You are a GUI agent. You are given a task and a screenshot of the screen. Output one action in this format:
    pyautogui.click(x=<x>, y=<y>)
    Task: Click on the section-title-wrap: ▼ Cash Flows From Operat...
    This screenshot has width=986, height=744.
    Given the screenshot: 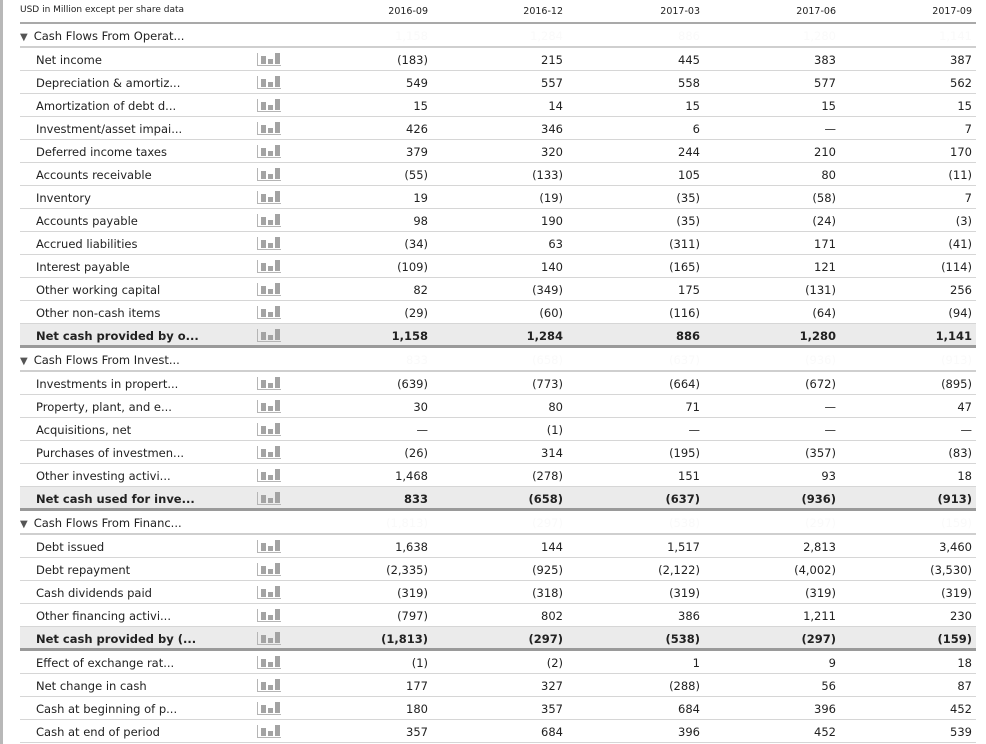 What is the action you would take?
    pyautogui.click(x=102, y=36)
    